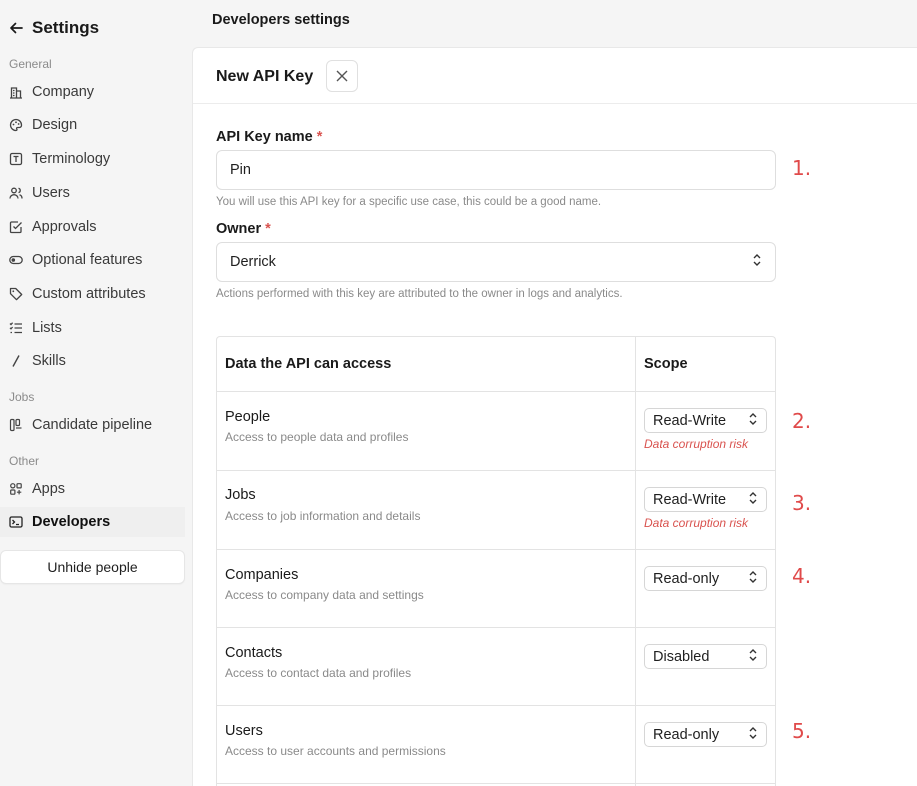 Image resolution: width=917 pixels, height=786 pixels. I want to click on row-description: Access to contact data and profiles, so click(318, 673).